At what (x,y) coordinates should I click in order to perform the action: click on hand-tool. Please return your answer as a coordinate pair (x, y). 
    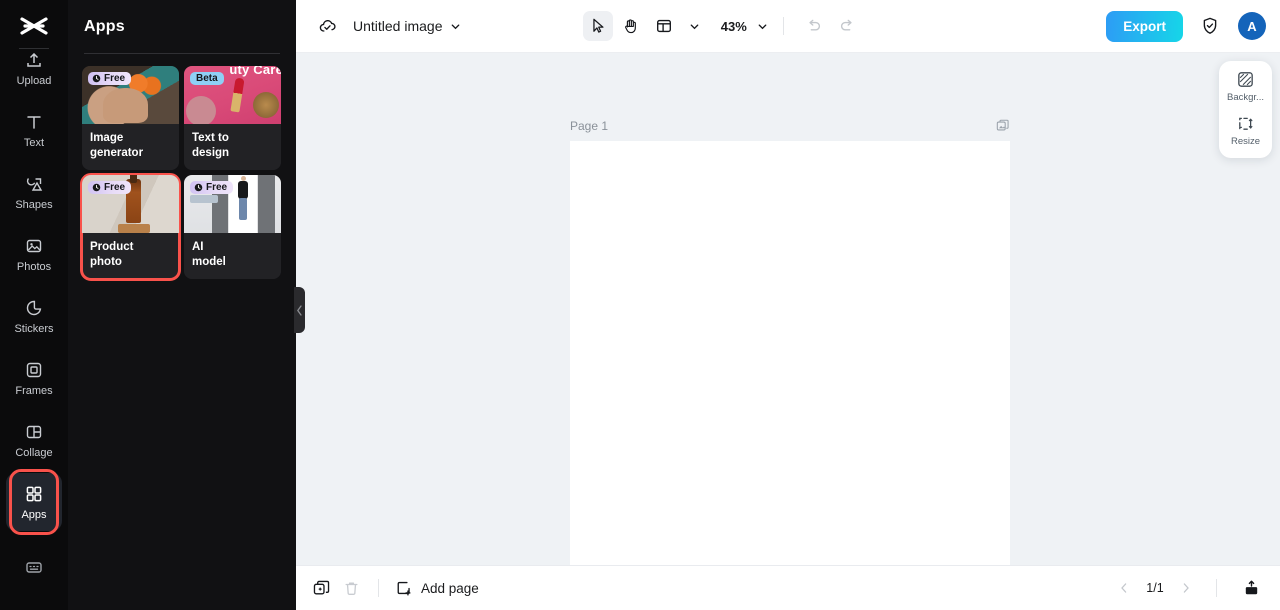
    Looking at the image, I should click on (631, 26).